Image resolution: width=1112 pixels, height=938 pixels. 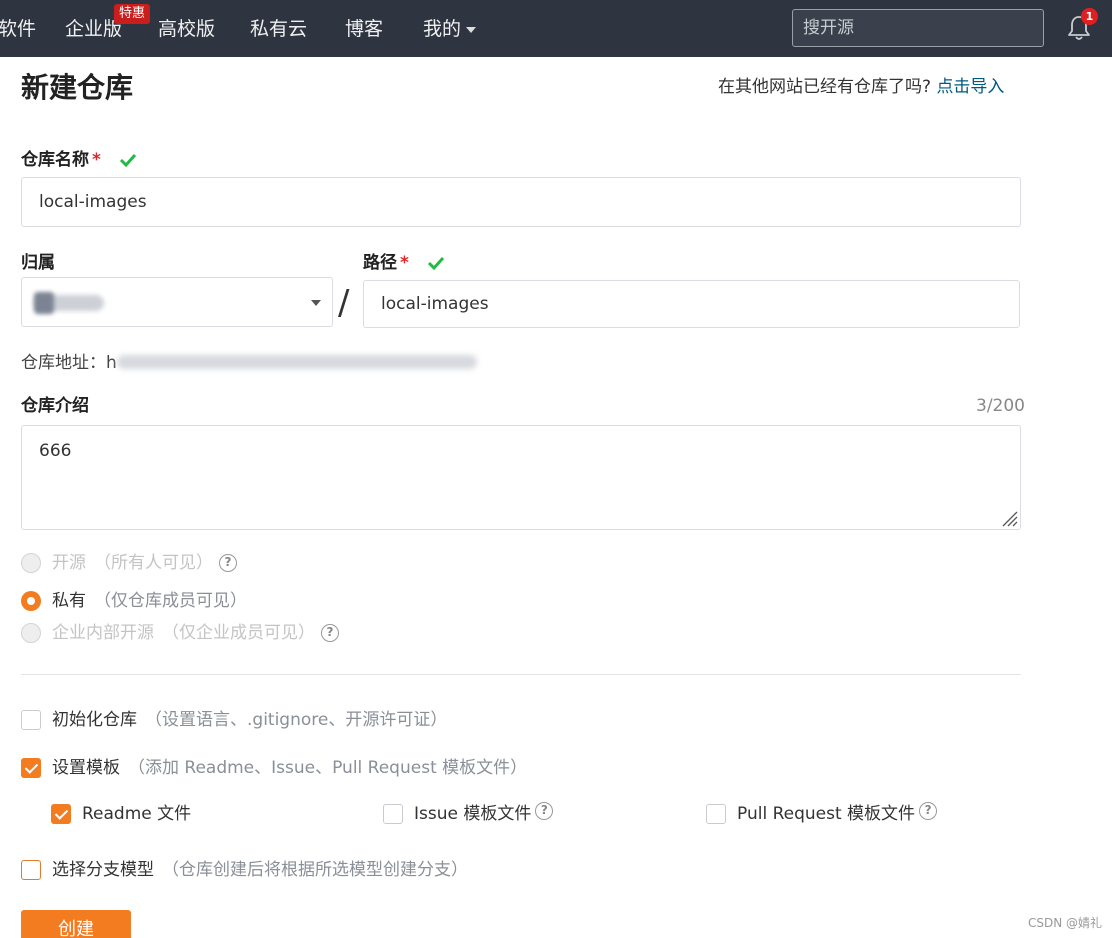 What do you see at coordinates (473, 814) in the screenshot?
I see `issue-template-label: Issue 模板文件` at bounding box center [473, 814].